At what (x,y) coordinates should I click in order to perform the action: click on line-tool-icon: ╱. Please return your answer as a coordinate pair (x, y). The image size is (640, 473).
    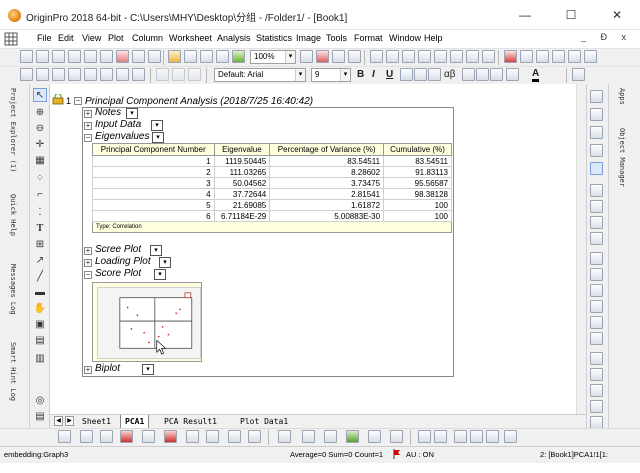
    Looking at the image, I should click on (40, 277).